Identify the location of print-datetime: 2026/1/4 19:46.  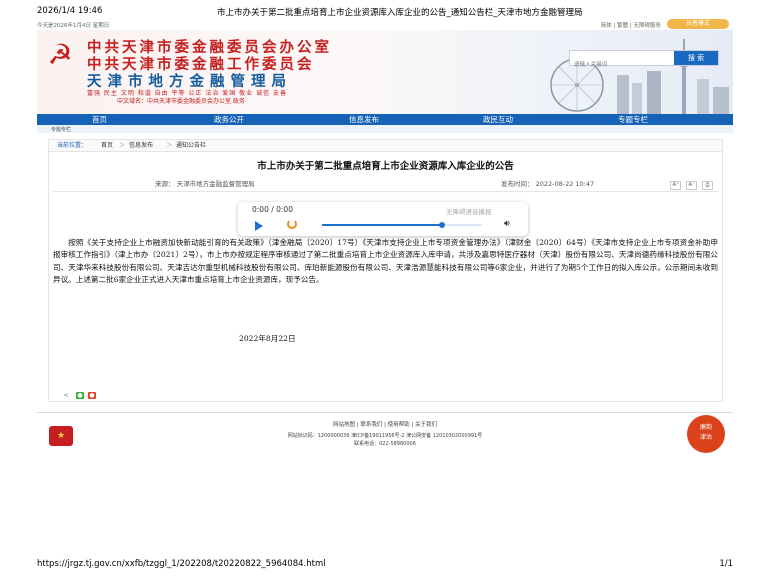
(70, 11).